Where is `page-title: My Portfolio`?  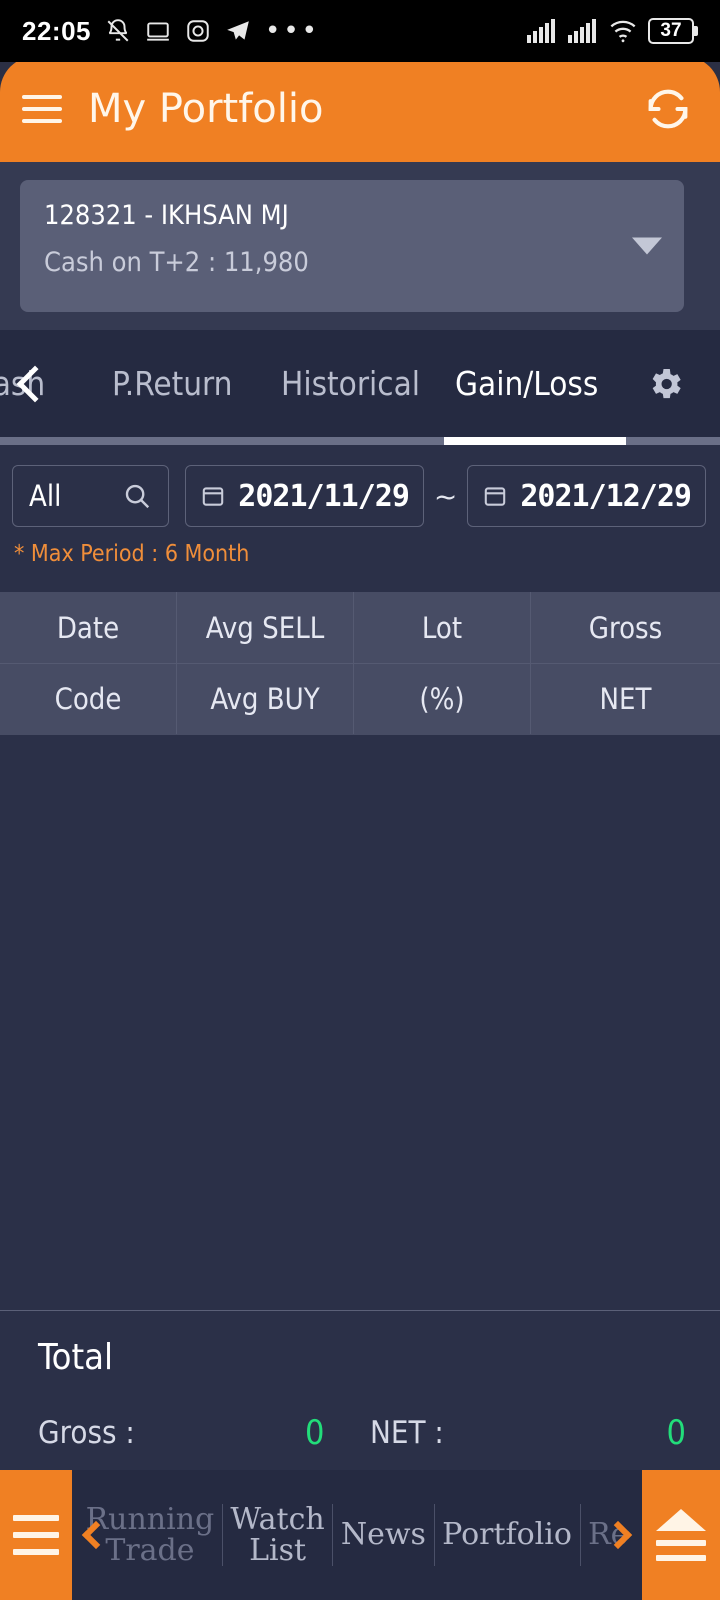
page-title: My Portfolio is located at coordinates (206, 109).